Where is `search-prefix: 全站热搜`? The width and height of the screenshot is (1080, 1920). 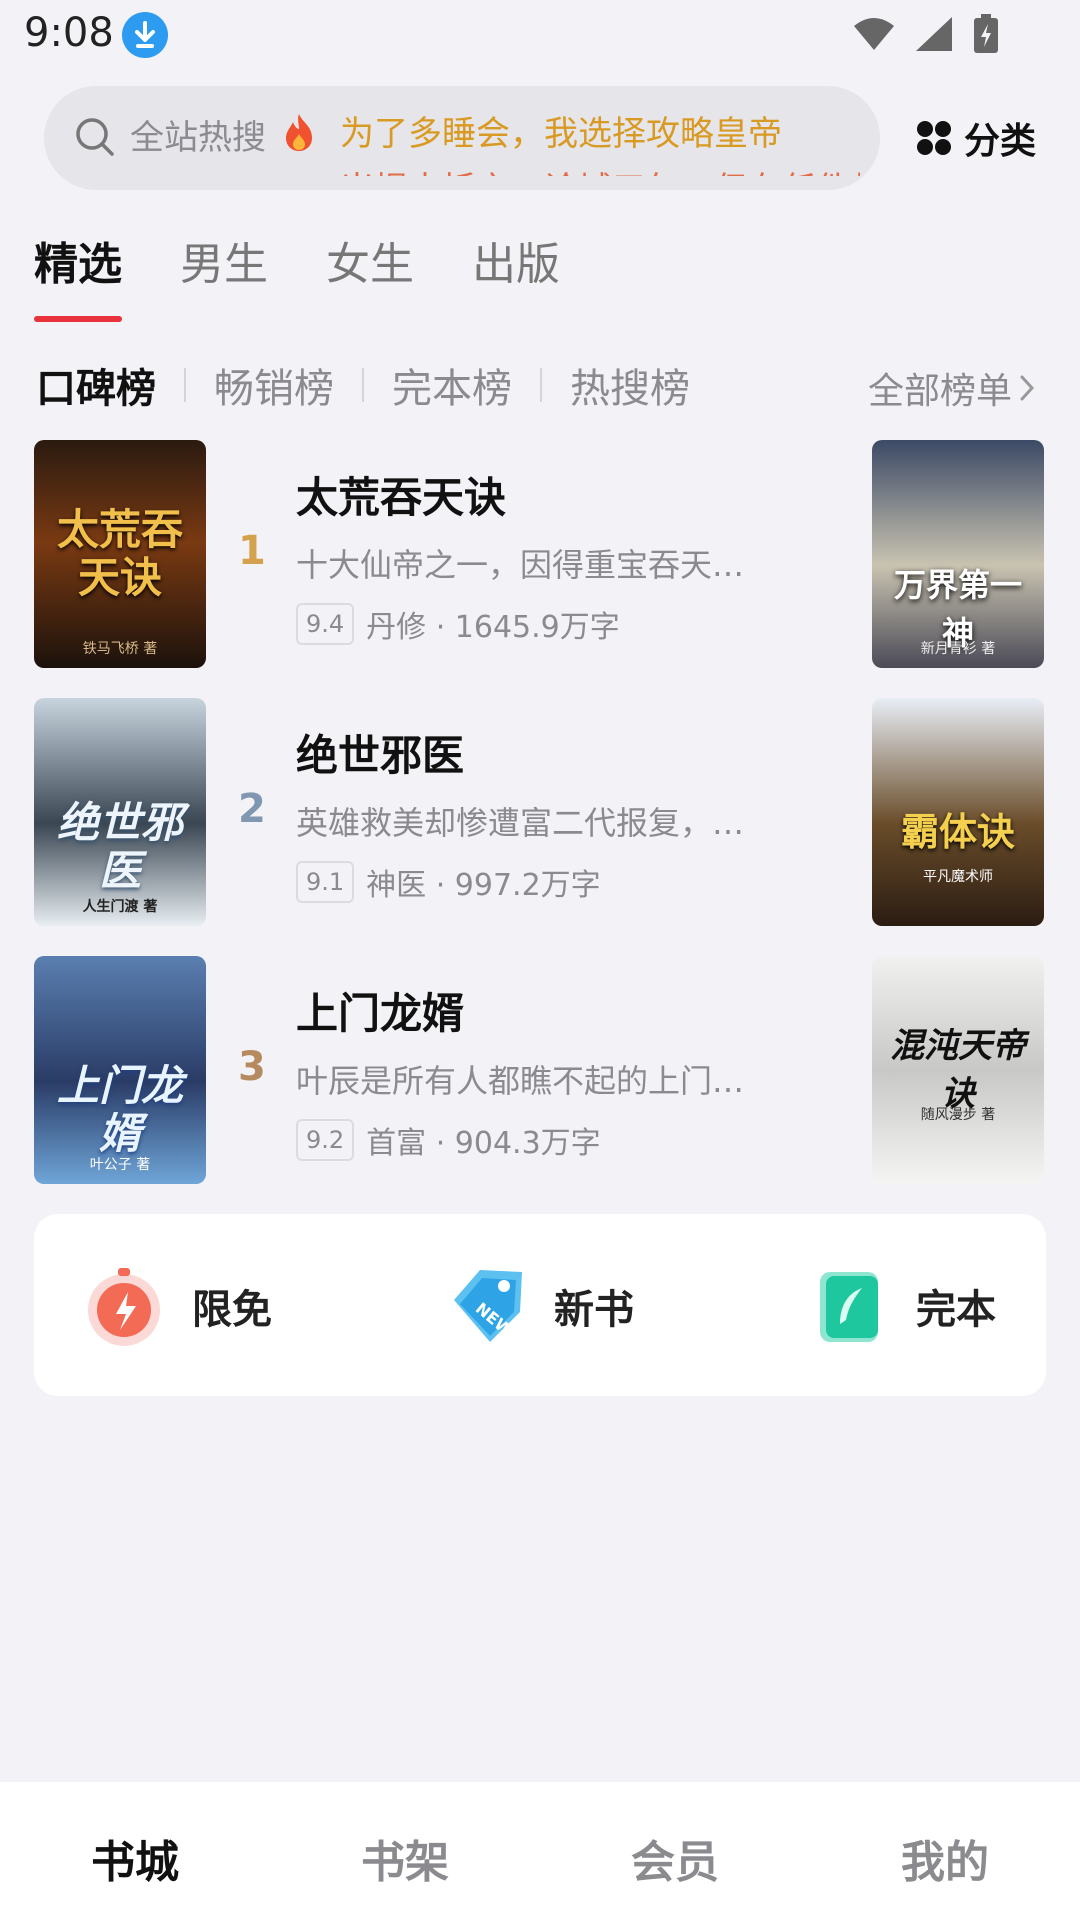
search-prefix: 全站热搜 is located at coordinates (198, 138).